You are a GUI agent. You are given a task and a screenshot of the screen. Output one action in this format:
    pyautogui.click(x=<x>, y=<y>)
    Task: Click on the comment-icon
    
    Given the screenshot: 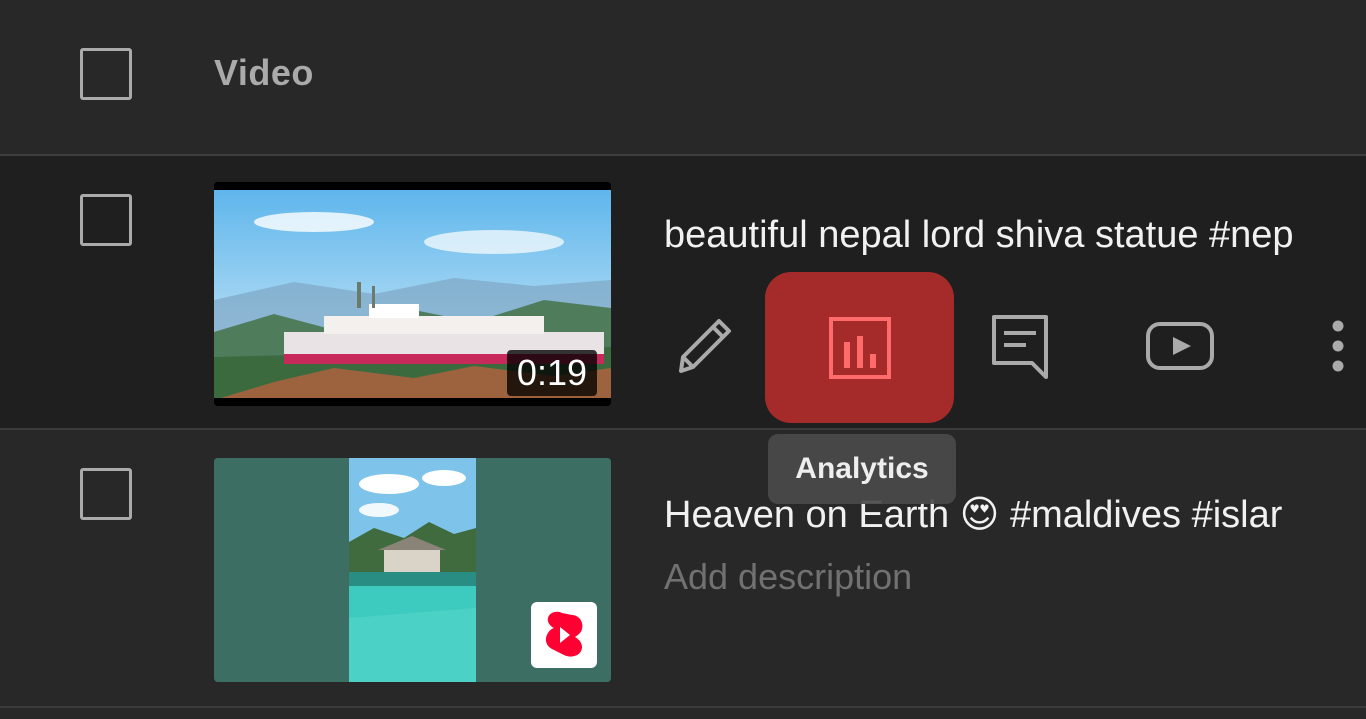 What is the action you would take?
    pyautogui.click(x=1020, y=347)
    